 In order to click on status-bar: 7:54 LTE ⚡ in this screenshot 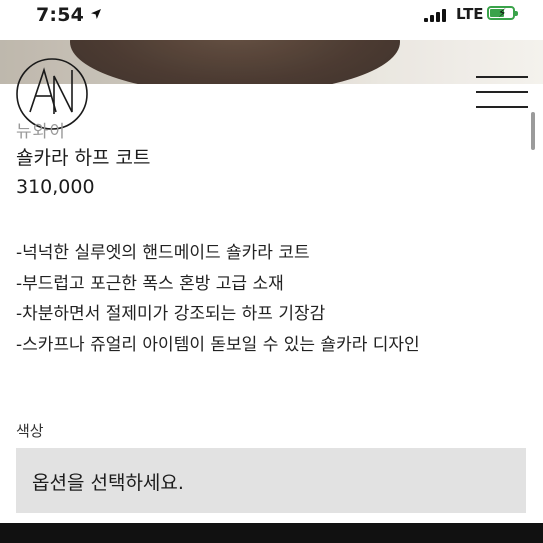, I will do `click(271, 16)`.